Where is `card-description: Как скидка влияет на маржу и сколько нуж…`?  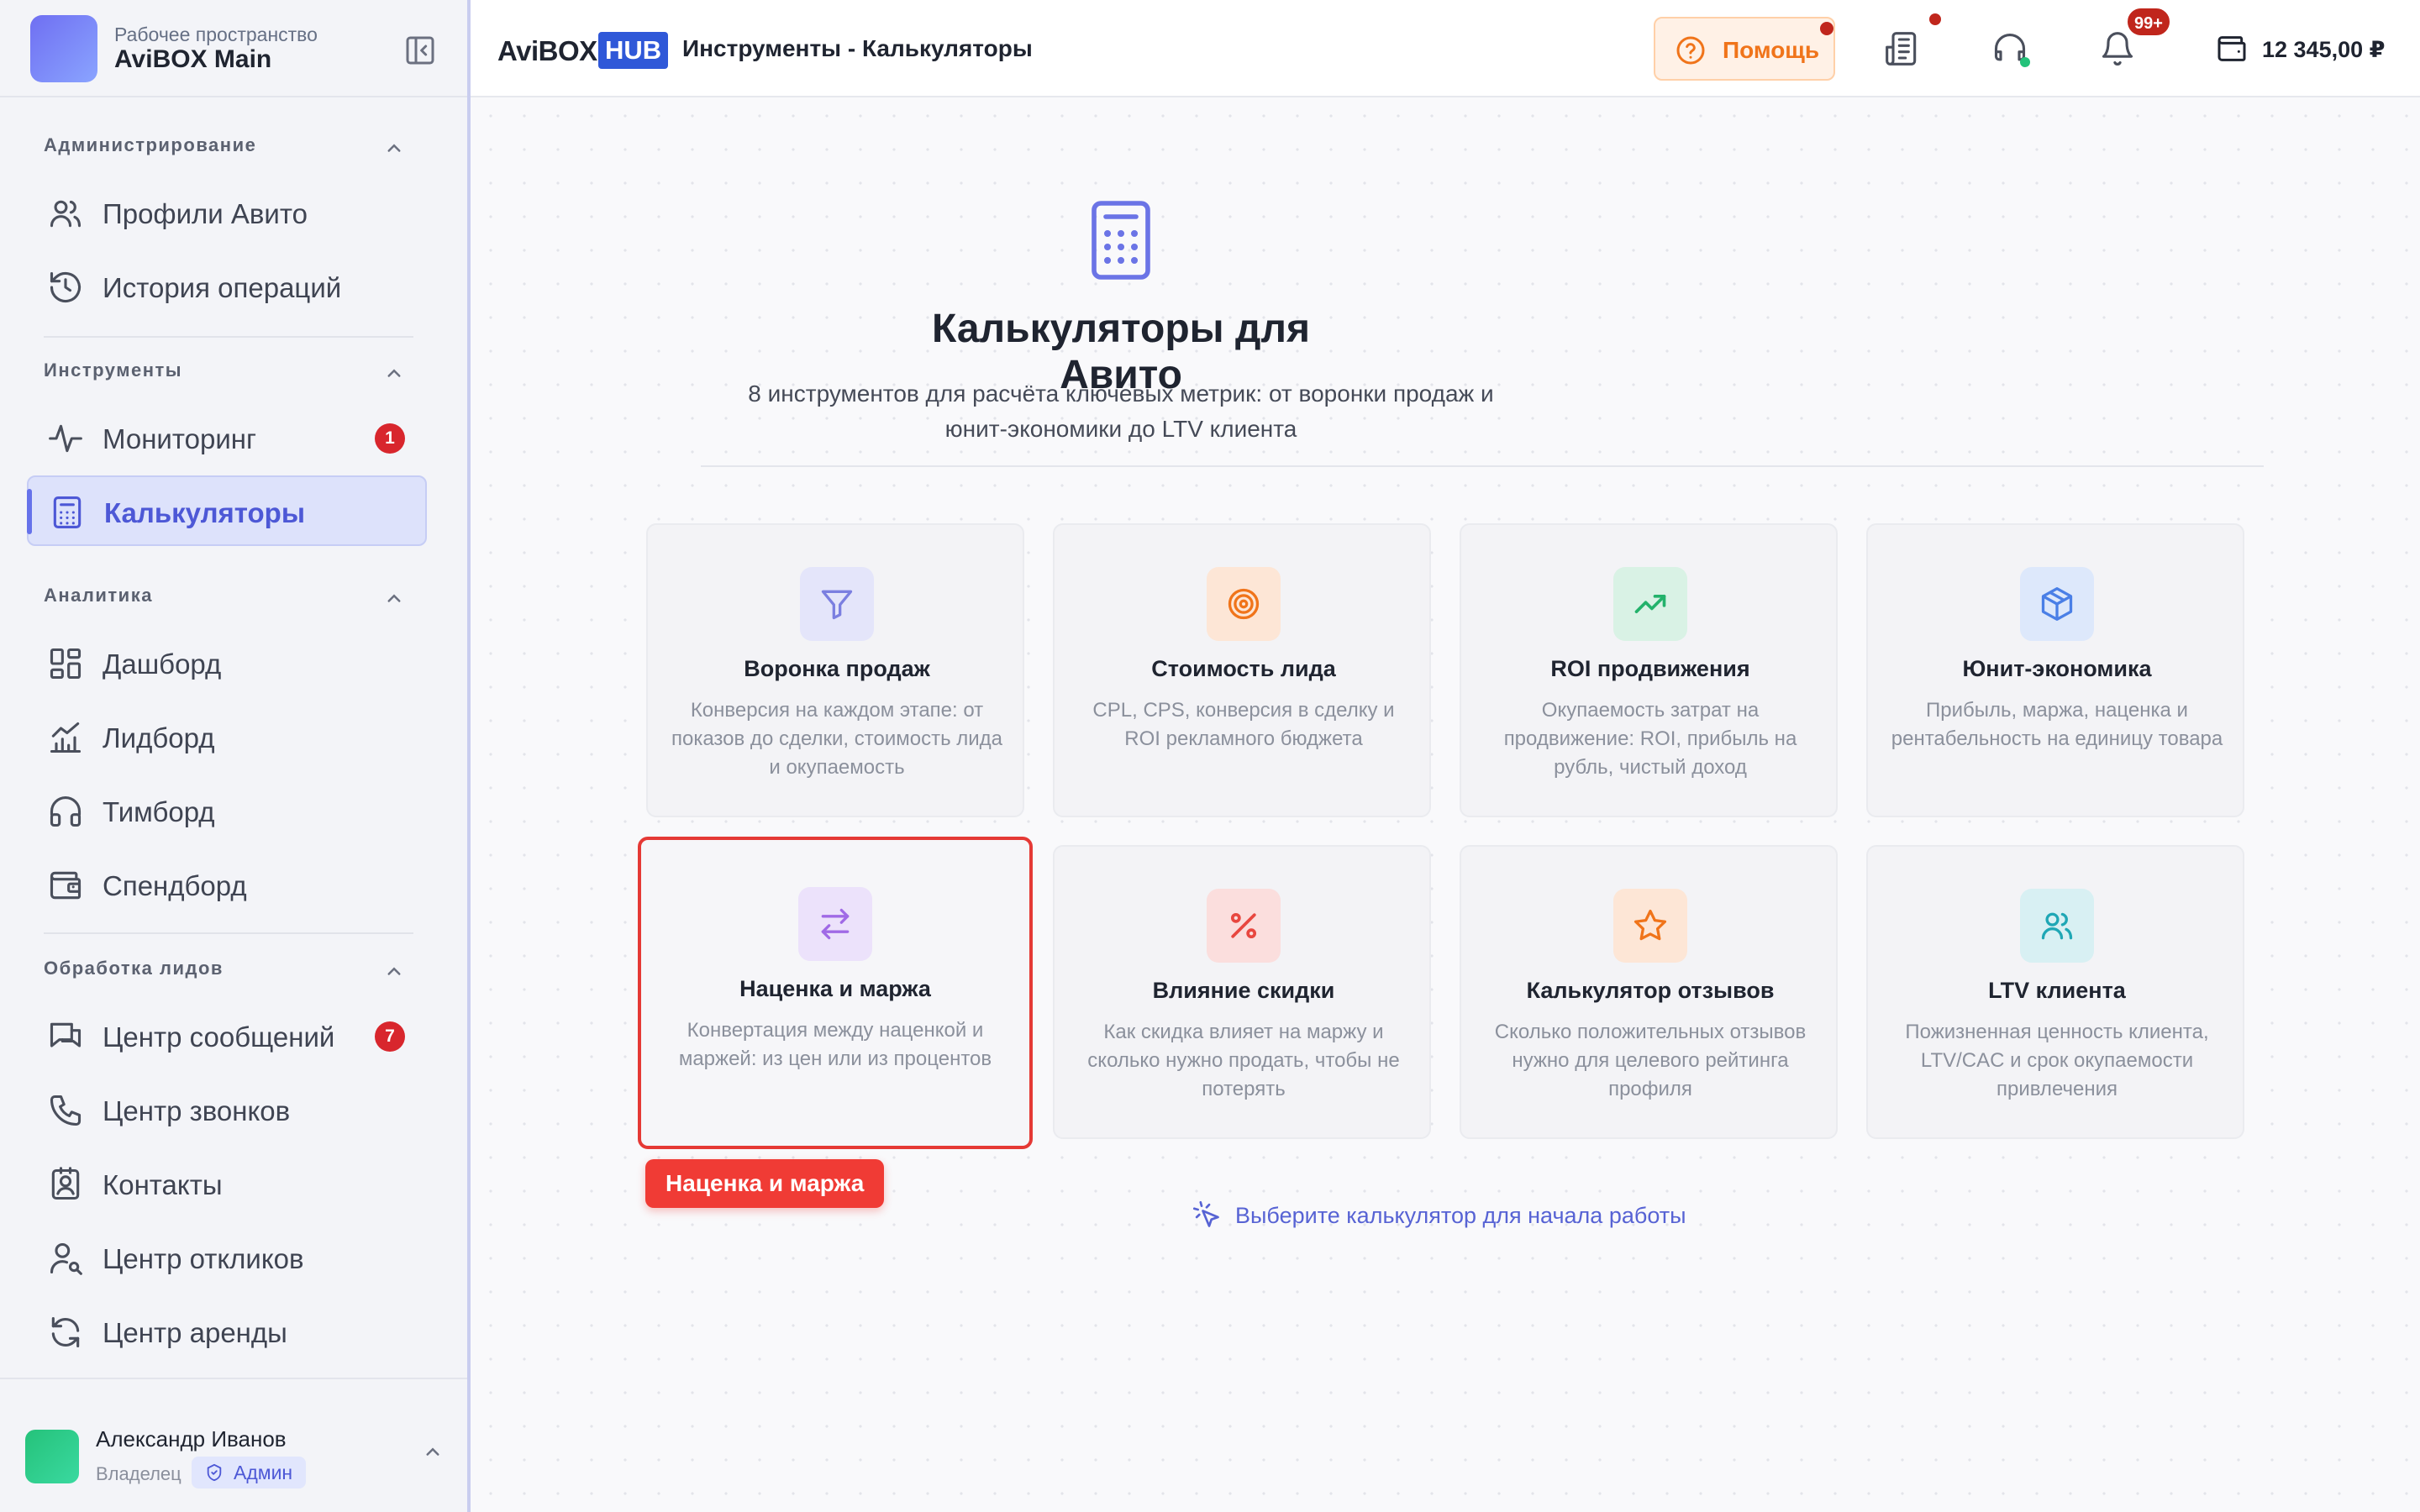 card-description: Как скидка влияет на маржу и сколько нуж… is located at coordinates (1243, 1060).